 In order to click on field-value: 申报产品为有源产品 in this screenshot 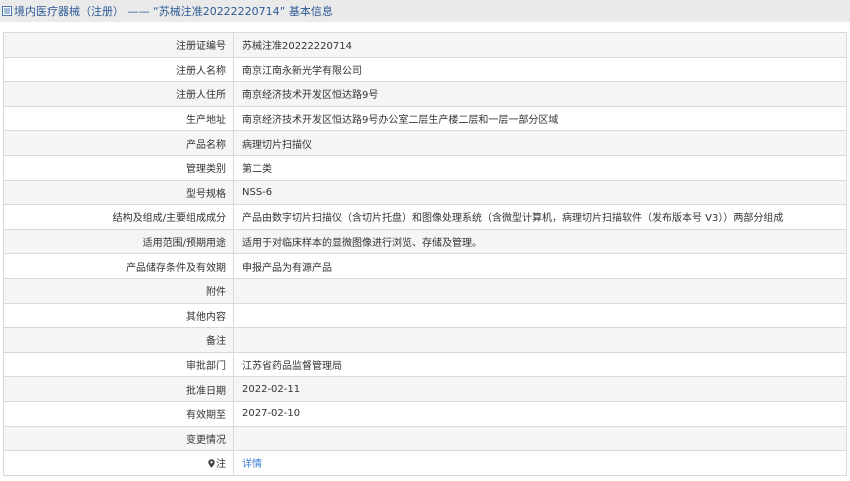, I will do `click(540, 266)`.